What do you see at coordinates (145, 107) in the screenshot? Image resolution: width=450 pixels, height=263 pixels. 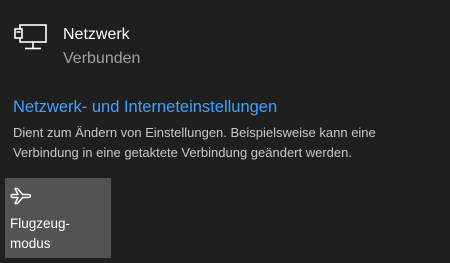 I see `network-settings-link: Netzwerk- und Interneteinstellungen` at bounding box center [145, 107].